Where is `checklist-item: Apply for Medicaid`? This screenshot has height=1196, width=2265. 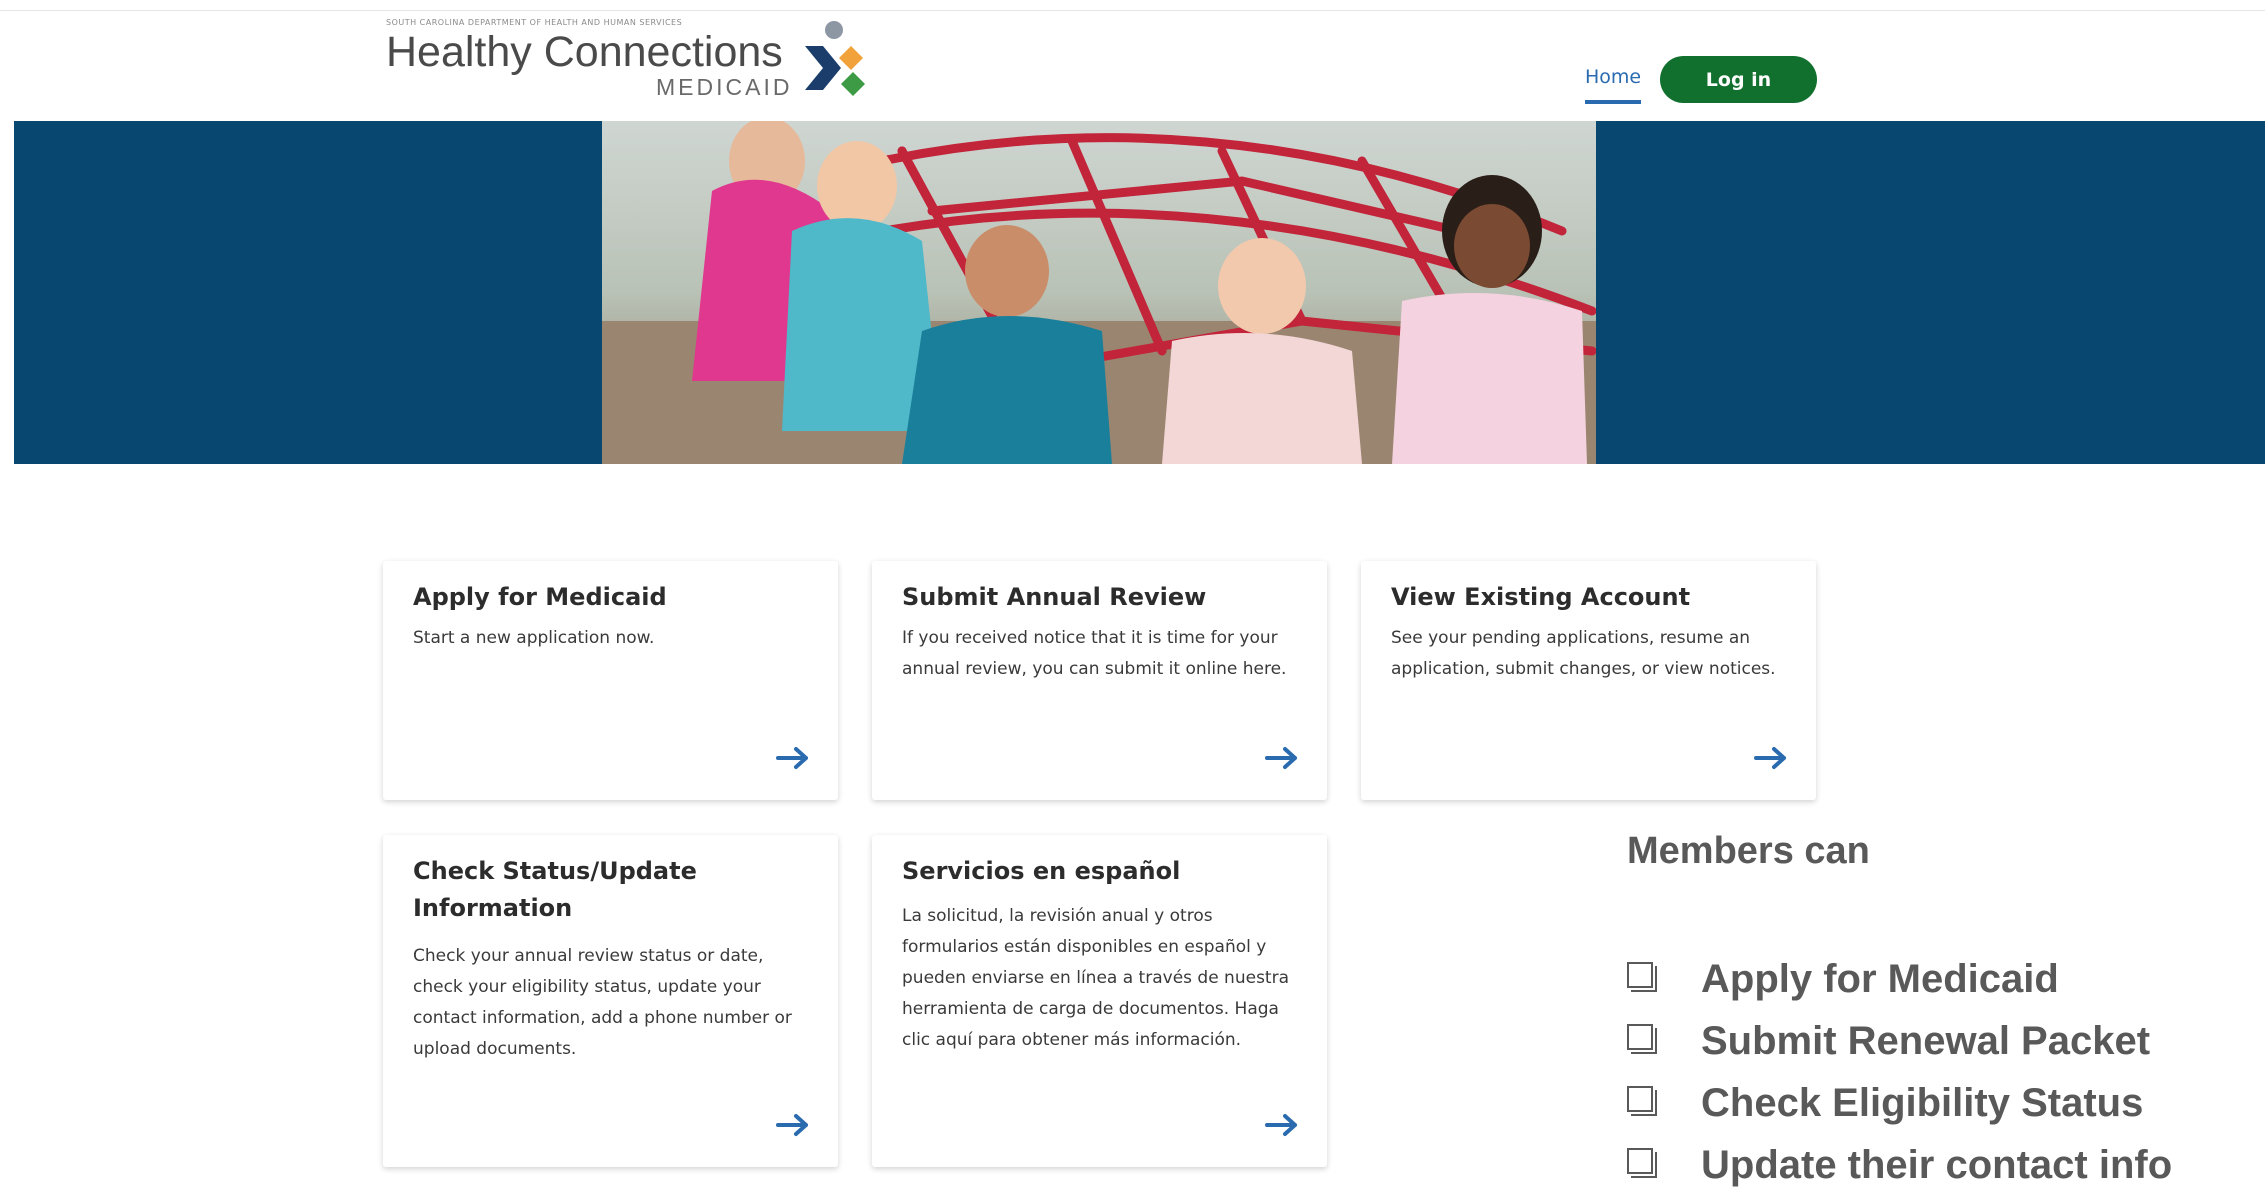
checklist-item: Apply for Medicaid is located at coordinates (1899, 979).